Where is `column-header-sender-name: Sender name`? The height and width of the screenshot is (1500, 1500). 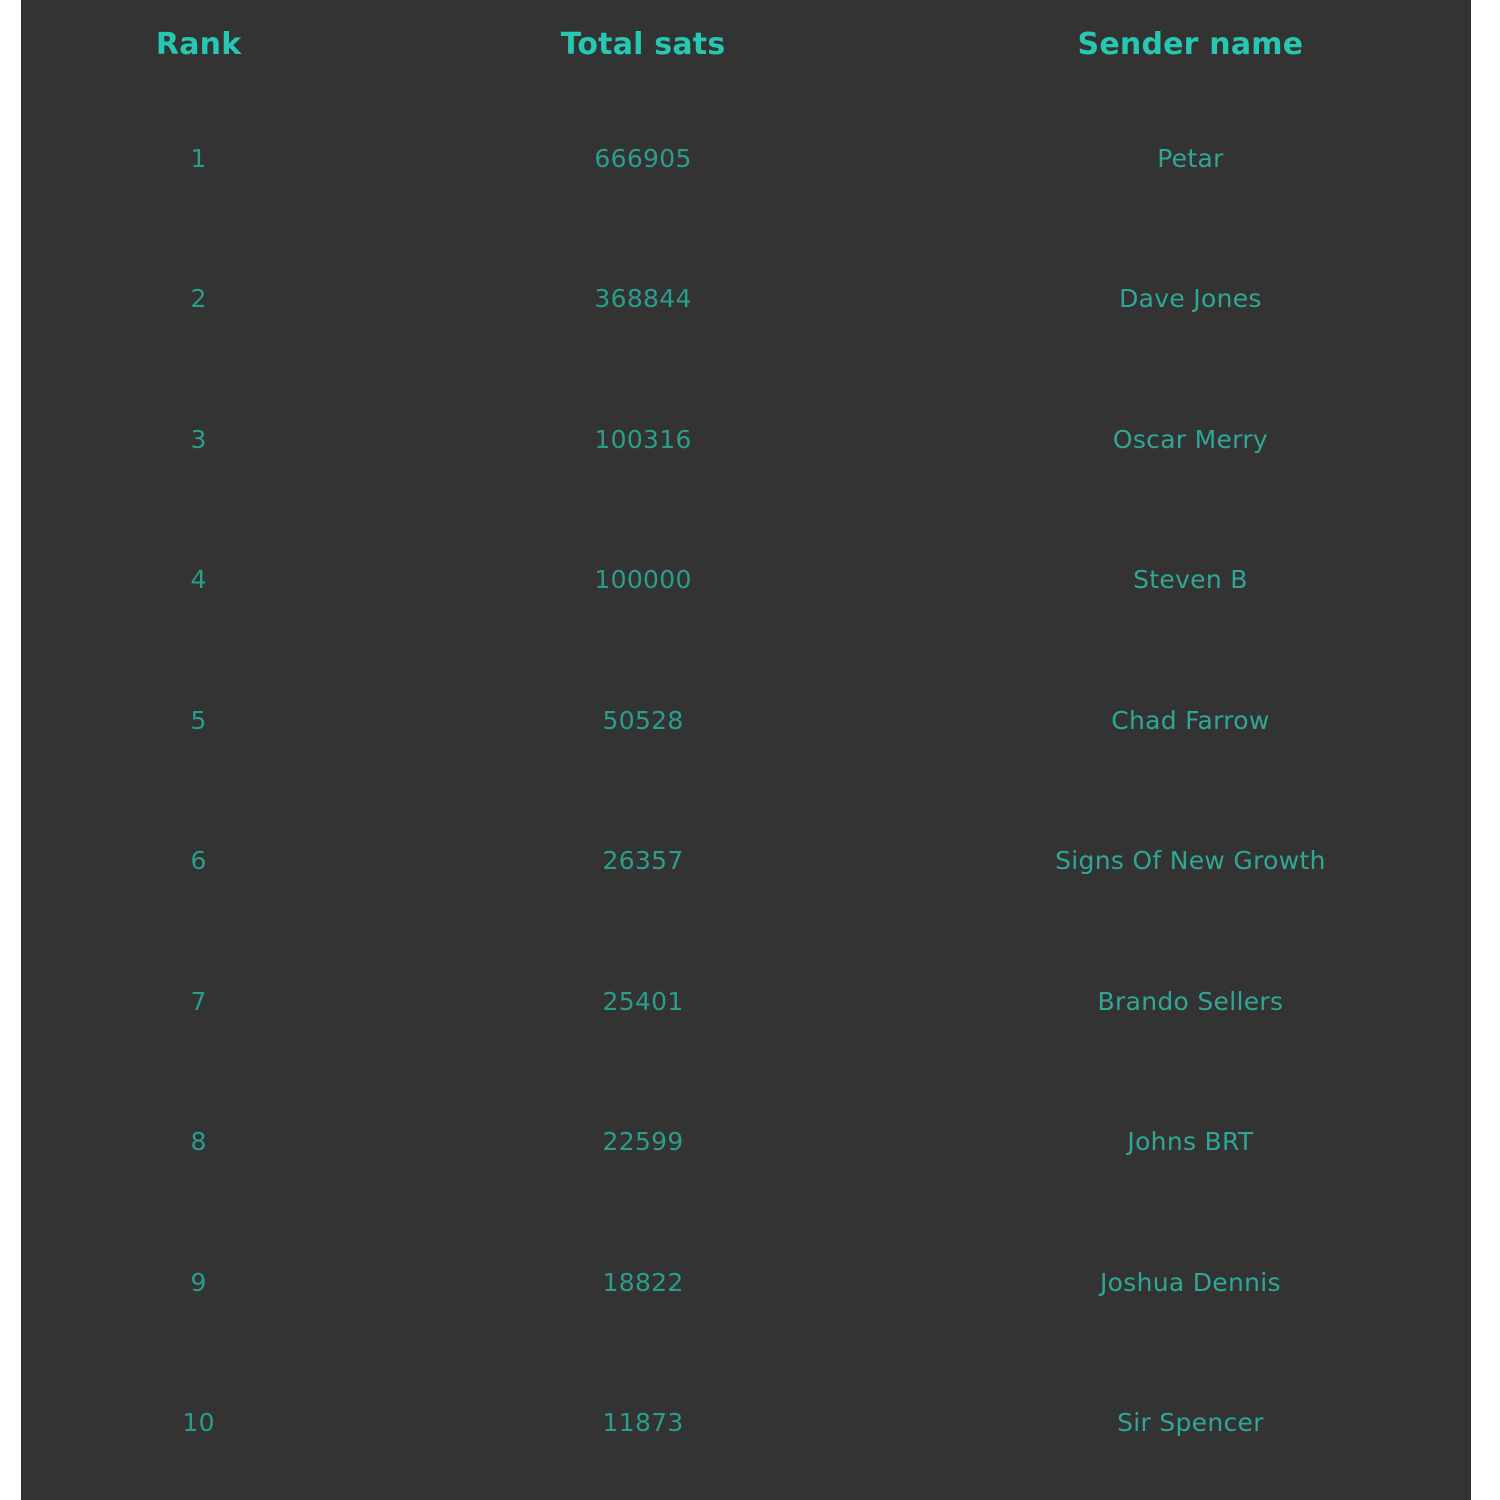
column-header-sender-name: Sender name is located at coordinates (1190, 44).